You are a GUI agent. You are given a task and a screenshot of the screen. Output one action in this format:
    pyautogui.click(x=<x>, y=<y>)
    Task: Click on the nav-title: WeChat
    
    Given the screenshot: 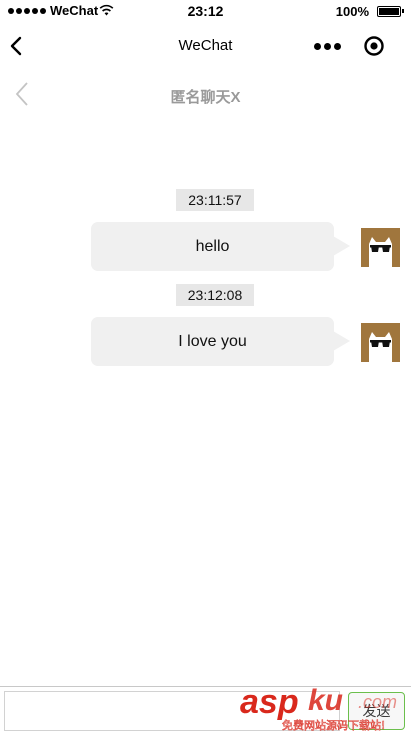 What is the action you would take?
    pyautogui.click(x=205, y=45)
    